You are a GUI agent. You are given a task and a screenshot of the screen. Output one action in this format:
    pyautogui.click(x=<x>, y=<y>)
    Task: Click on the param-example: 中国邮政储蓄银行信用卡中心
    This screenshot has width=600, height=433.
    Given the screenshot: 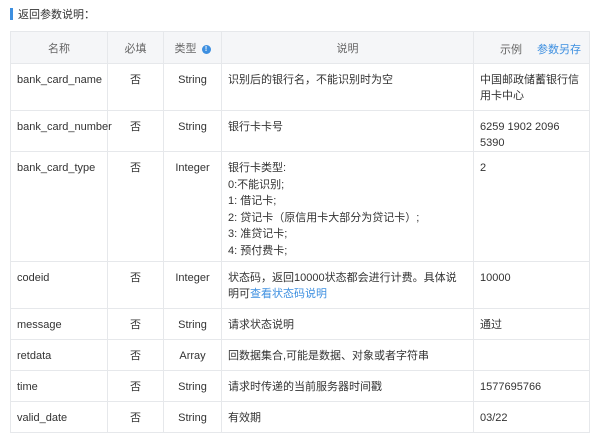 What is the action you would take?
    pyautogui.click(x=531, y=87)
    